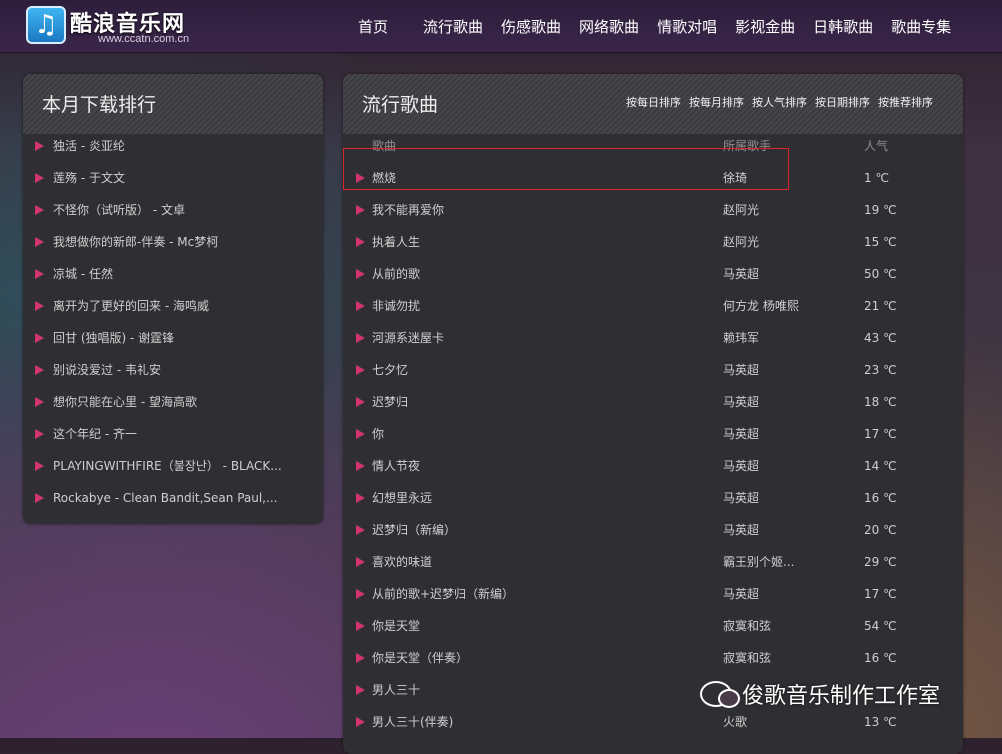  I want to click on song-row: 从前的歌 马英超 50 ℃, so click(653, 274).